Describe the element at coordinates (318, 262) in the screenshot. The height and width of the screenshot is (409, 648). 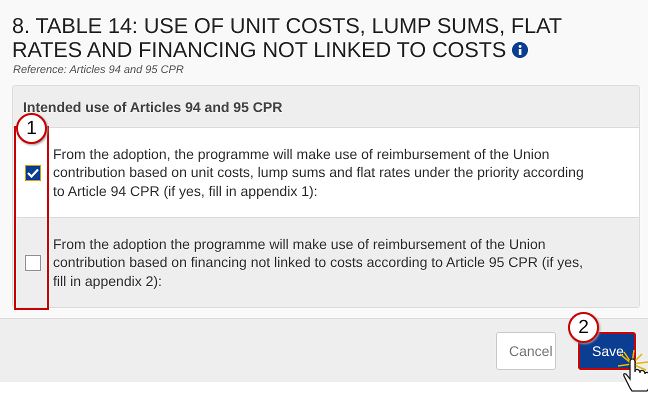
I see `row-text: From the adoption the programme will make use of reimbursement of the Union contribution based on financing not linked to costs according to Article 95 CPR (if yes, fill in appendix 2):` at that location.